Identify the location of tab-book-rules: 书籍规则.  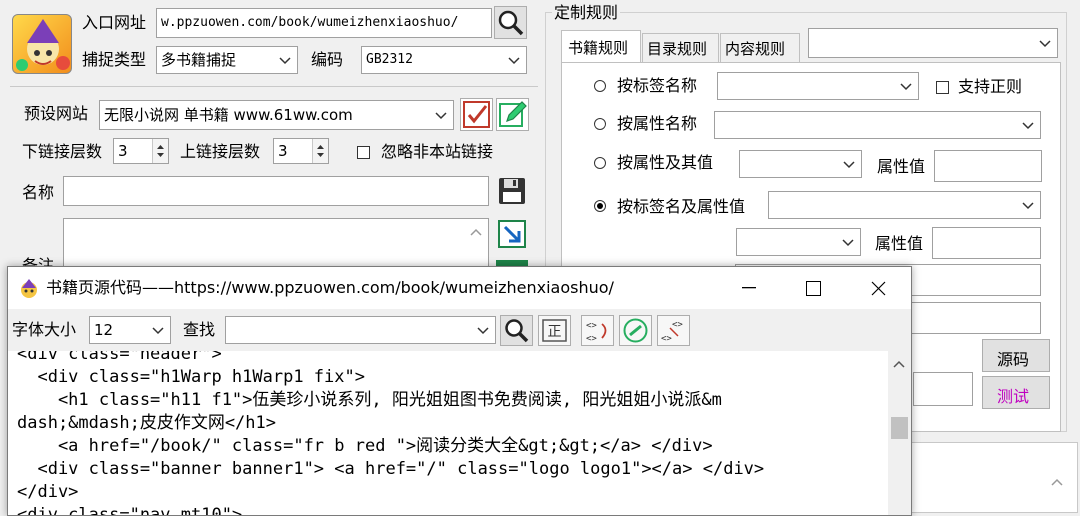
(601, 46).